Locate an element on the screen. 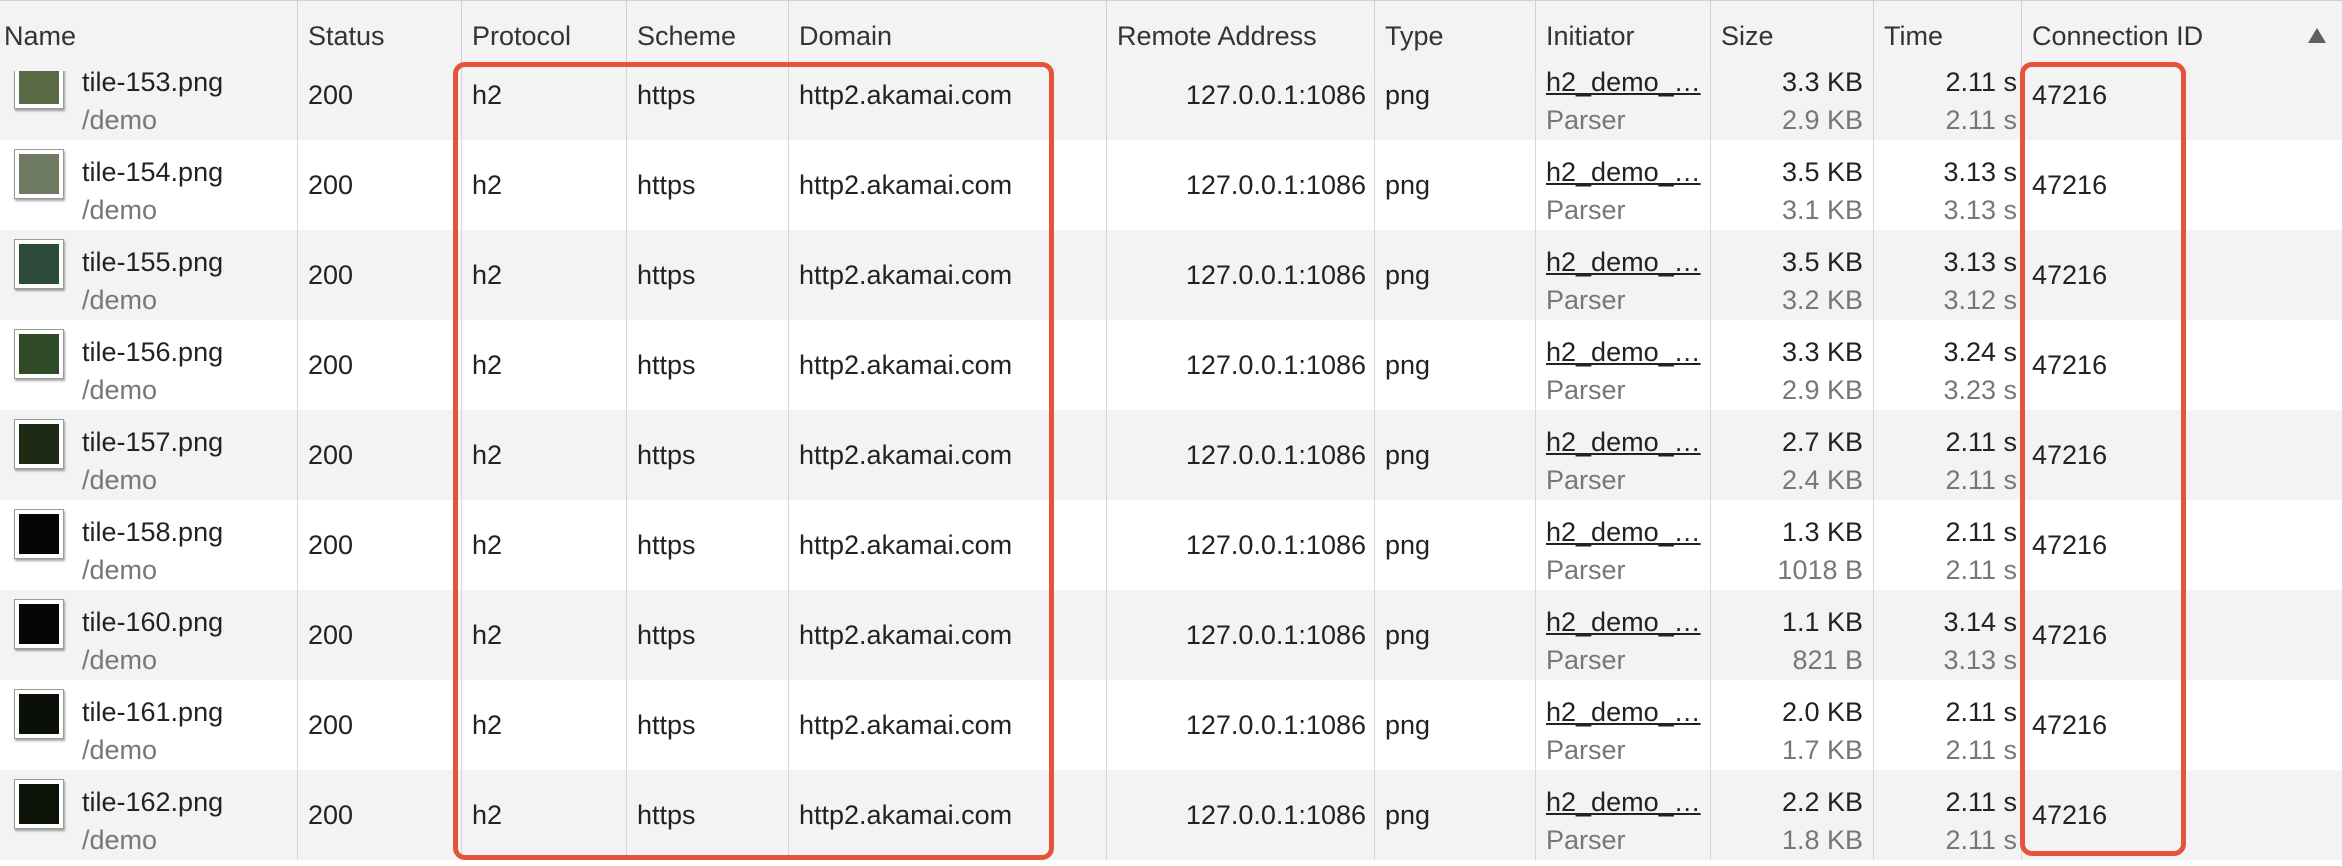 This screenshot has height=866, width=2342. size-resource: 1018 B is located at coordinates (1820, 570).